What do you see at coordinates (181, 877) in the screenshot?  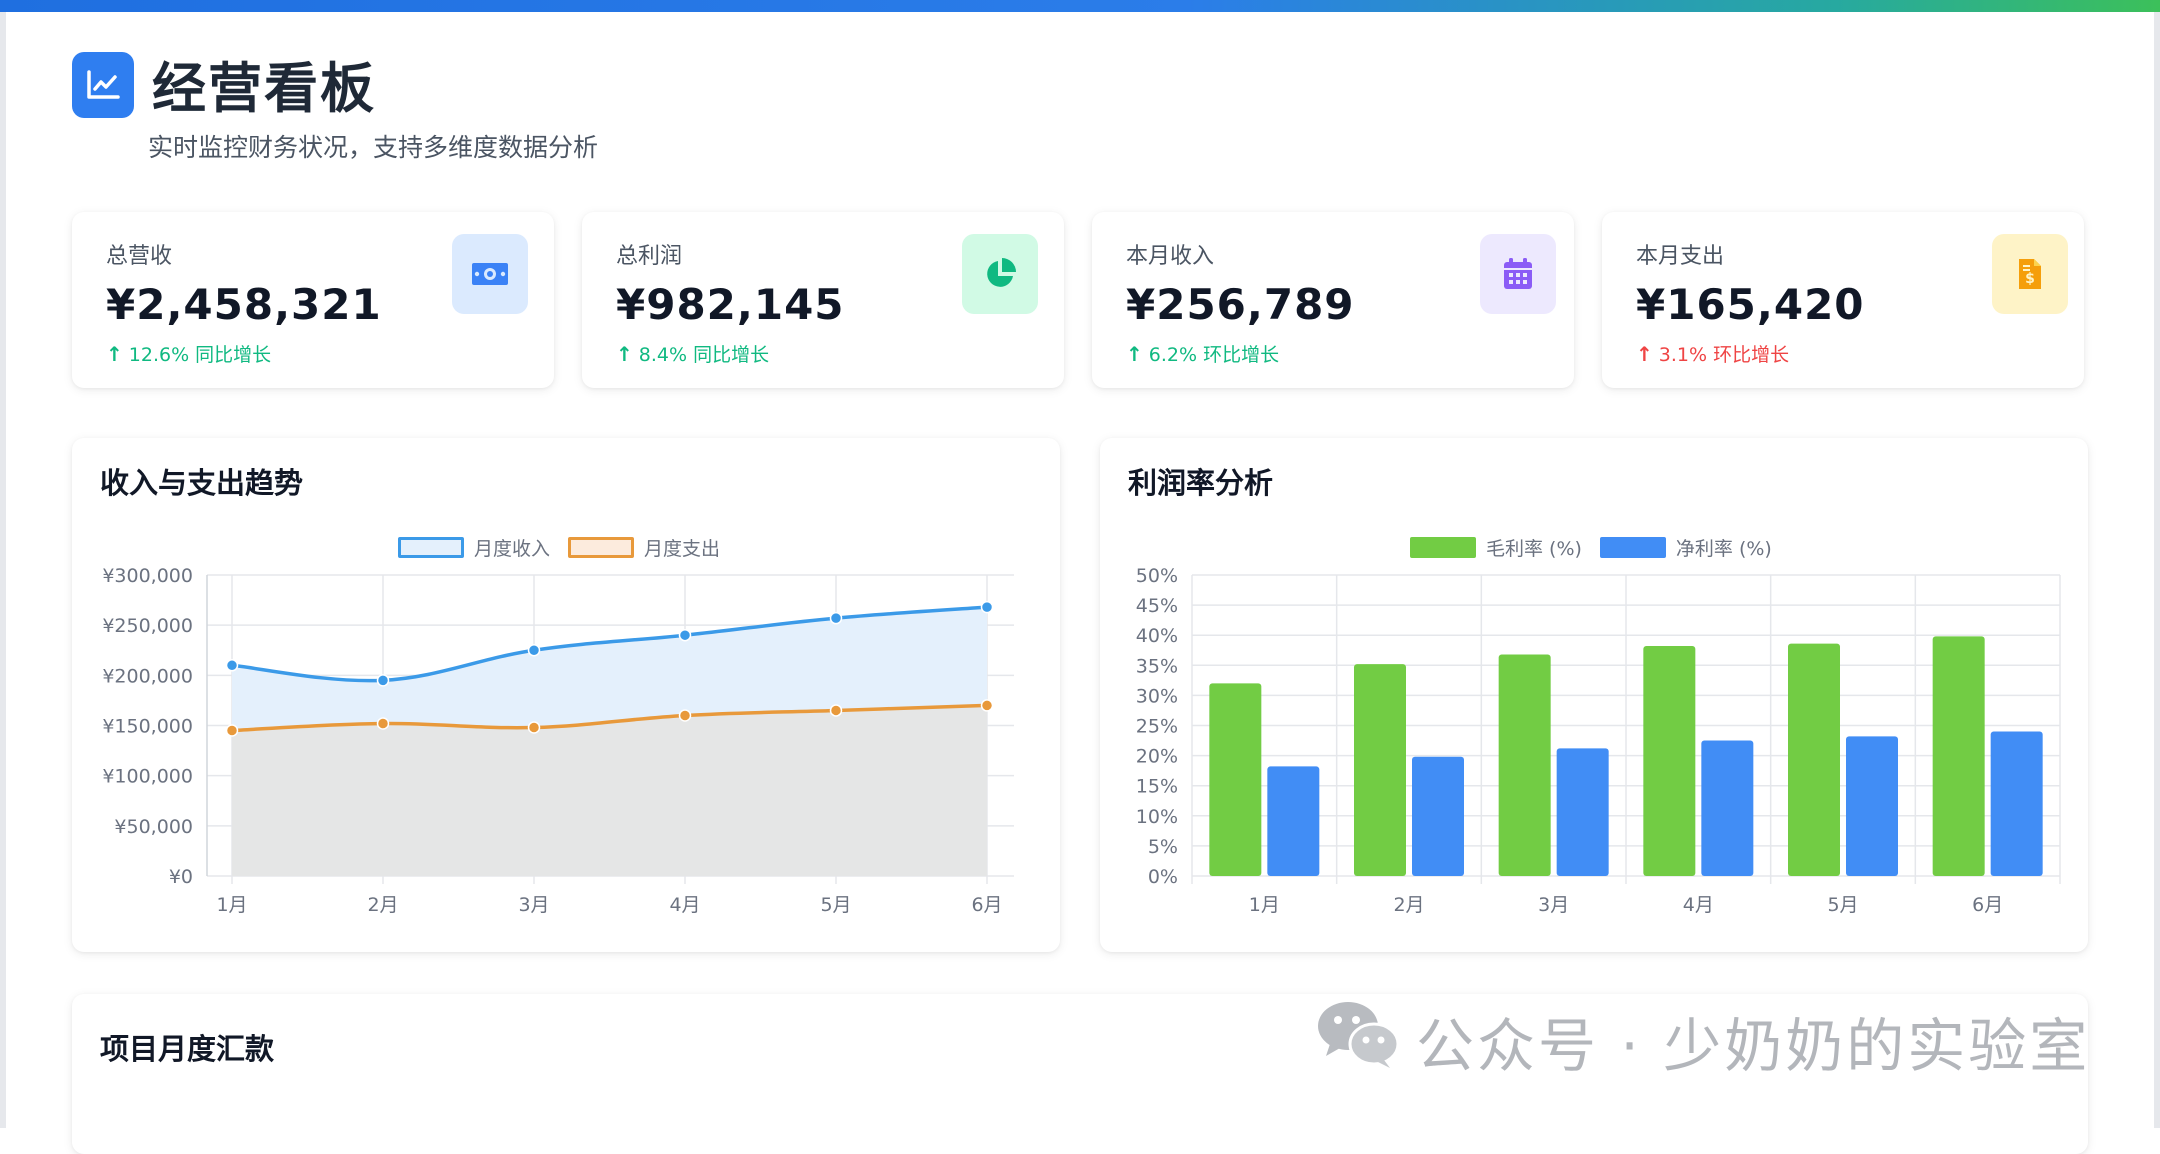 I see `y-tick-label: ¥0` at bounding box center [181, 877].